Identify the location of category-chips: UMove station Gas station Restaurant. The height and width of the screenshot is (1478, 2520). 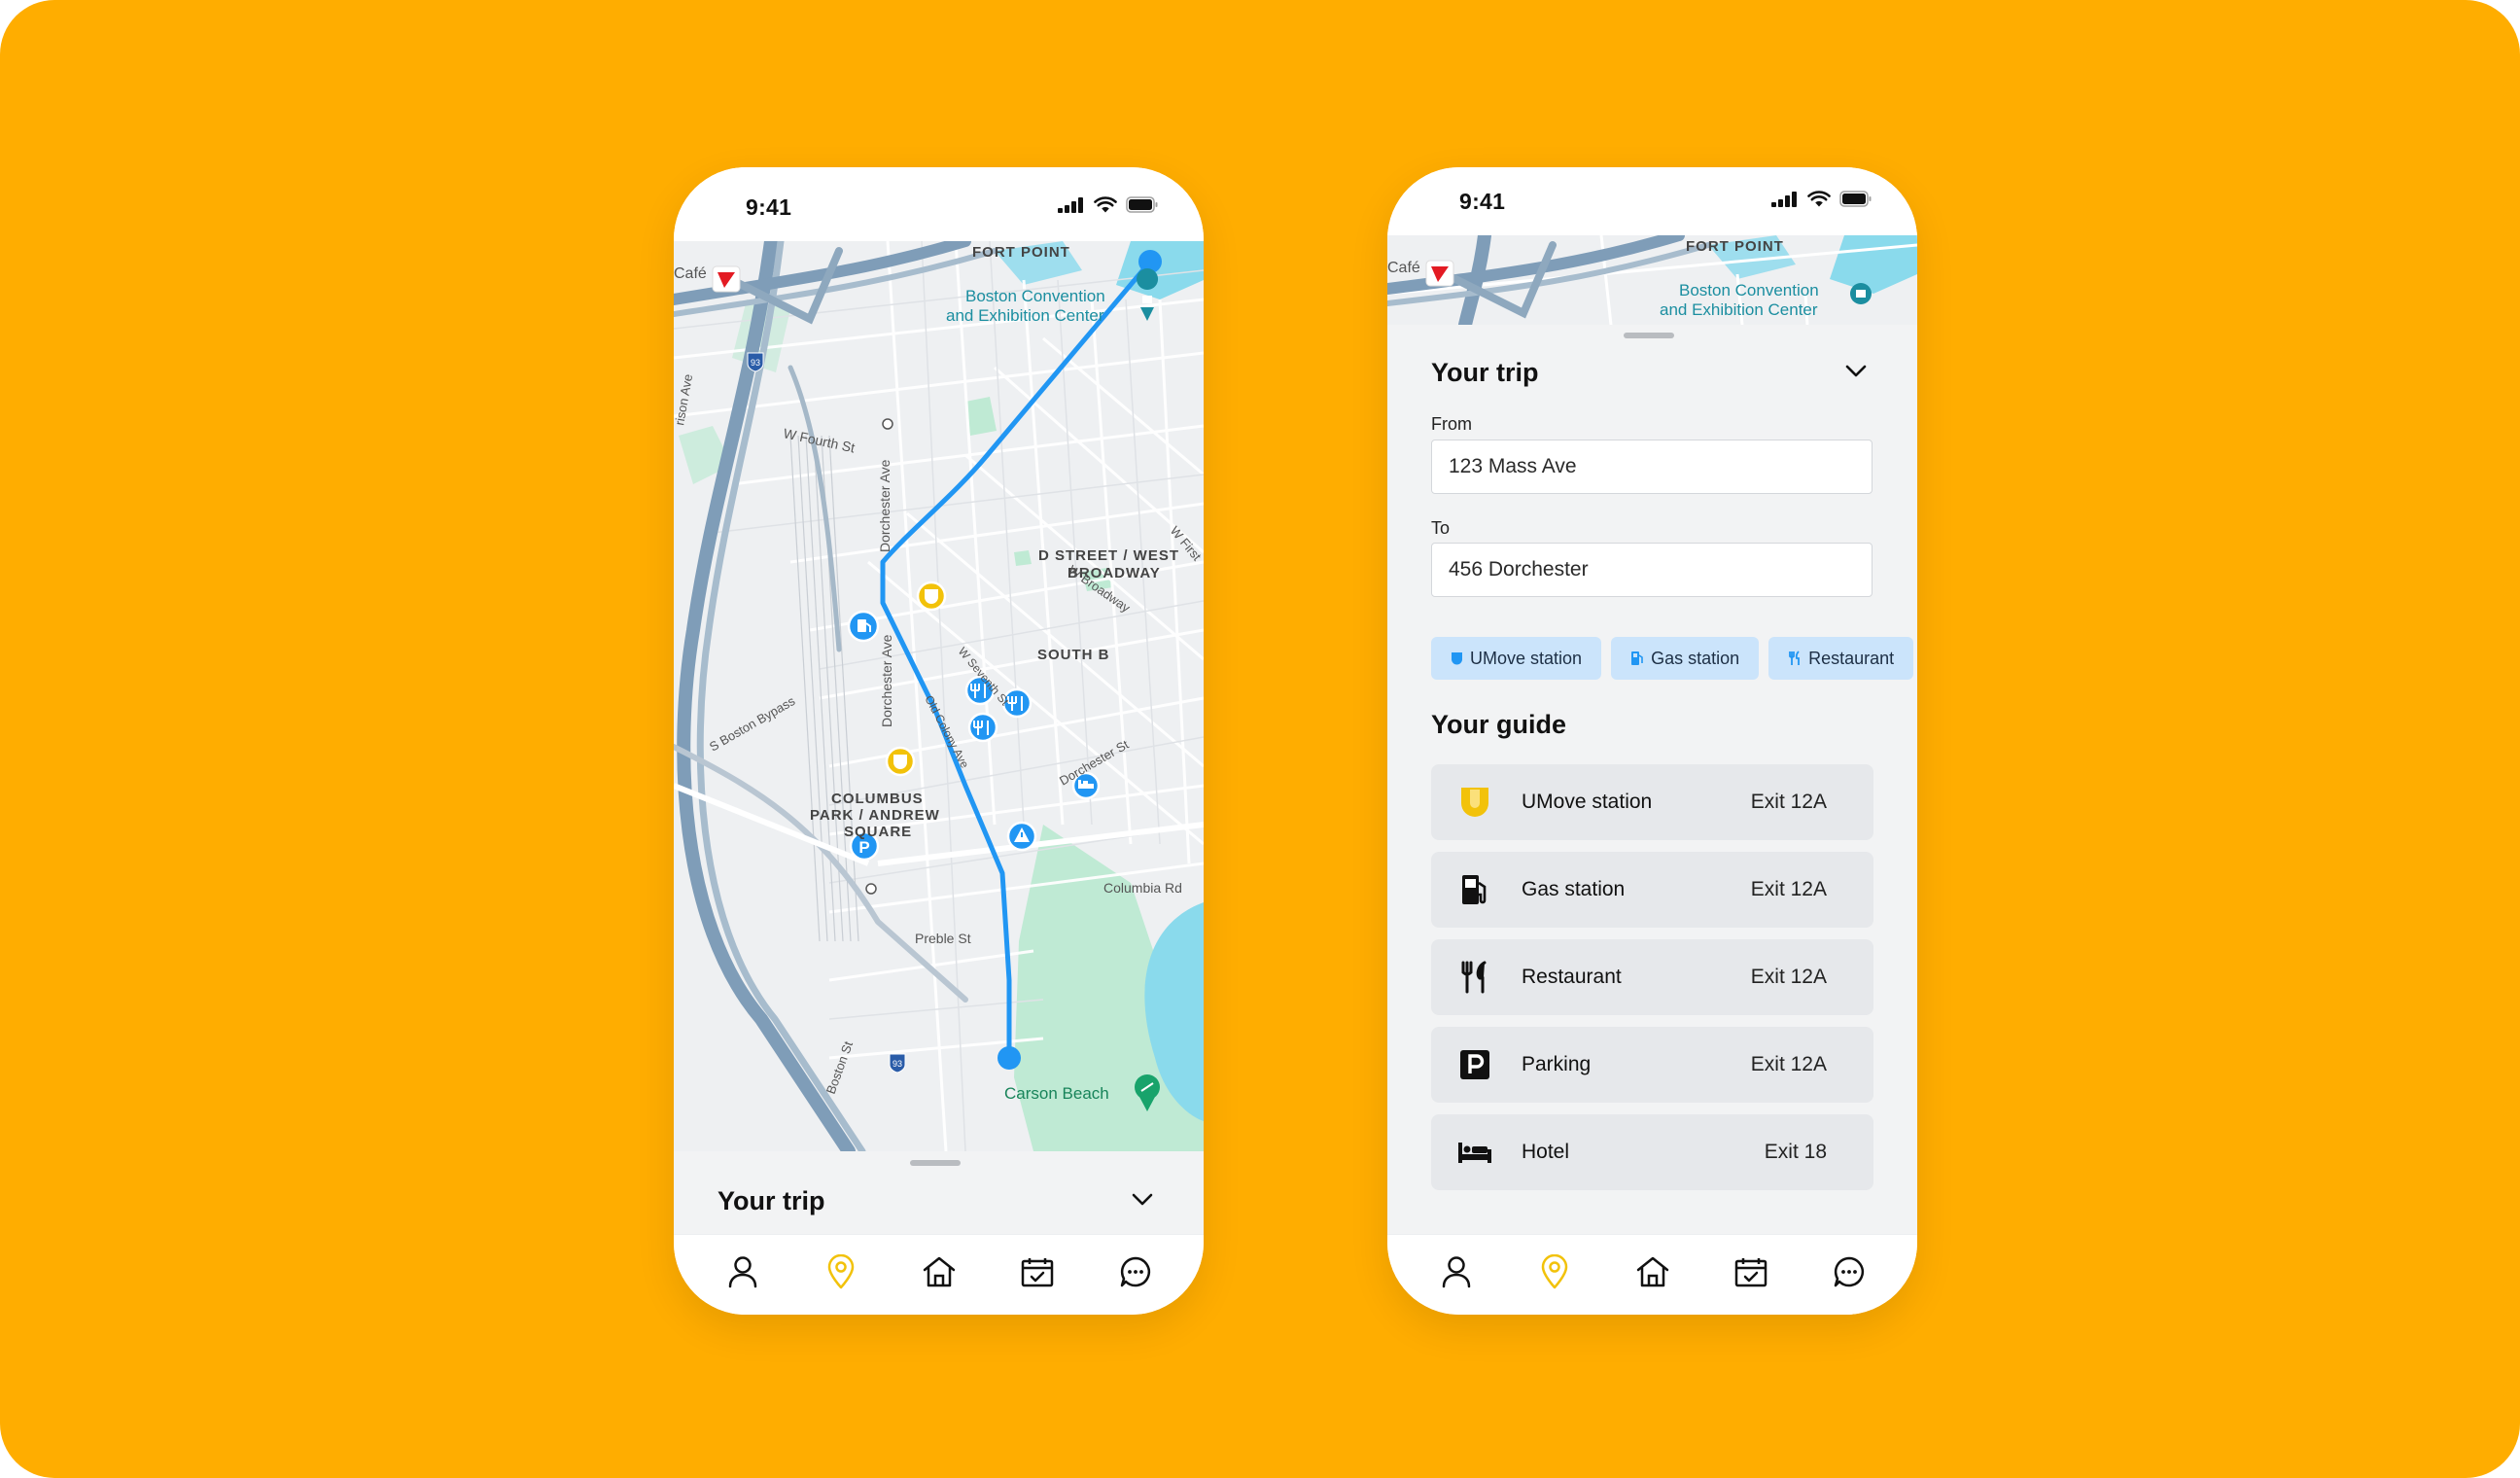
(1674, 659).